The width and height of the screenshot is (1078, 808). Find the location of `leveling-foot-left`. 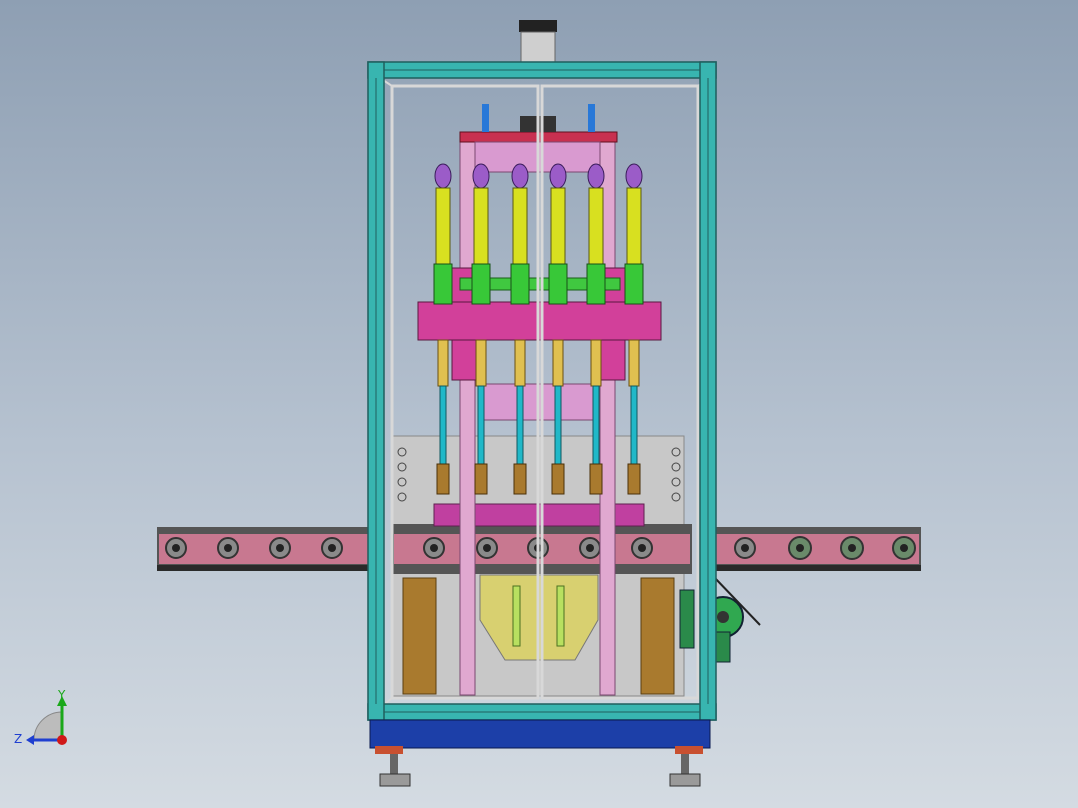

leveling-foot-left is located at coordinates (395, 770).